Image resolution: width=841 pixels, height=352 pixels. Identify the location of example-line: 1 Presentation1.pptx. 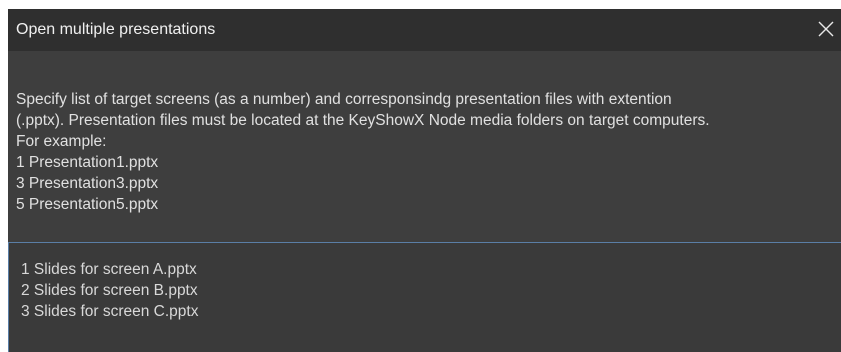
(87, 162).